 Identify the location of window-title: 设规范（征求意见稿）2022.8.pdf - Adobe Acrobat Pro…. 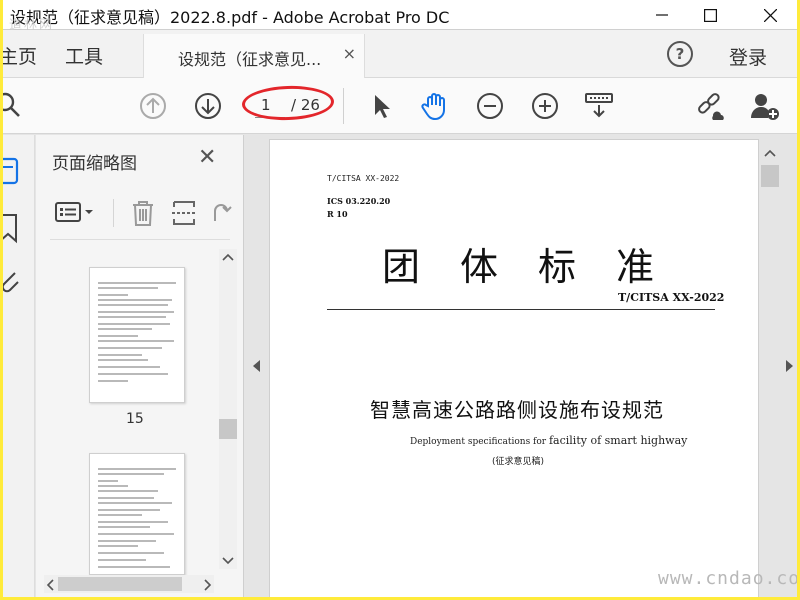
(230, 17).